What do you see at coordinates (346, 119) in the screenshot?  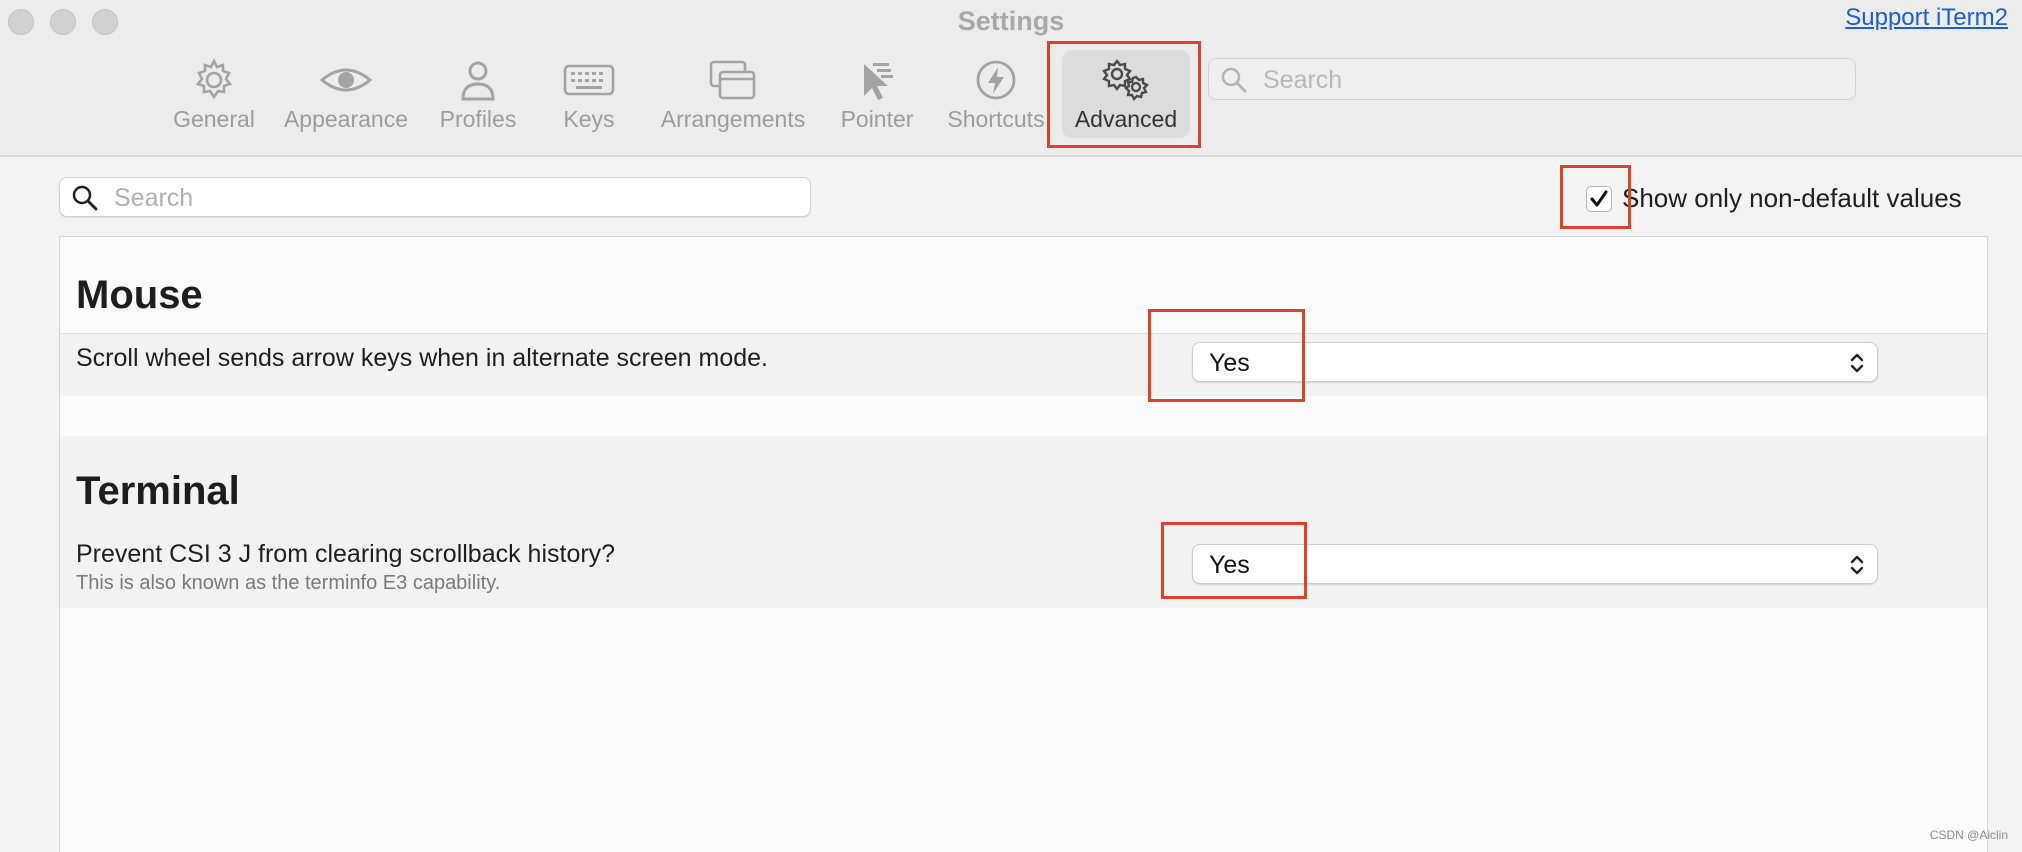 I see `tab-label: Appearance` at bounding box center [346, 119].